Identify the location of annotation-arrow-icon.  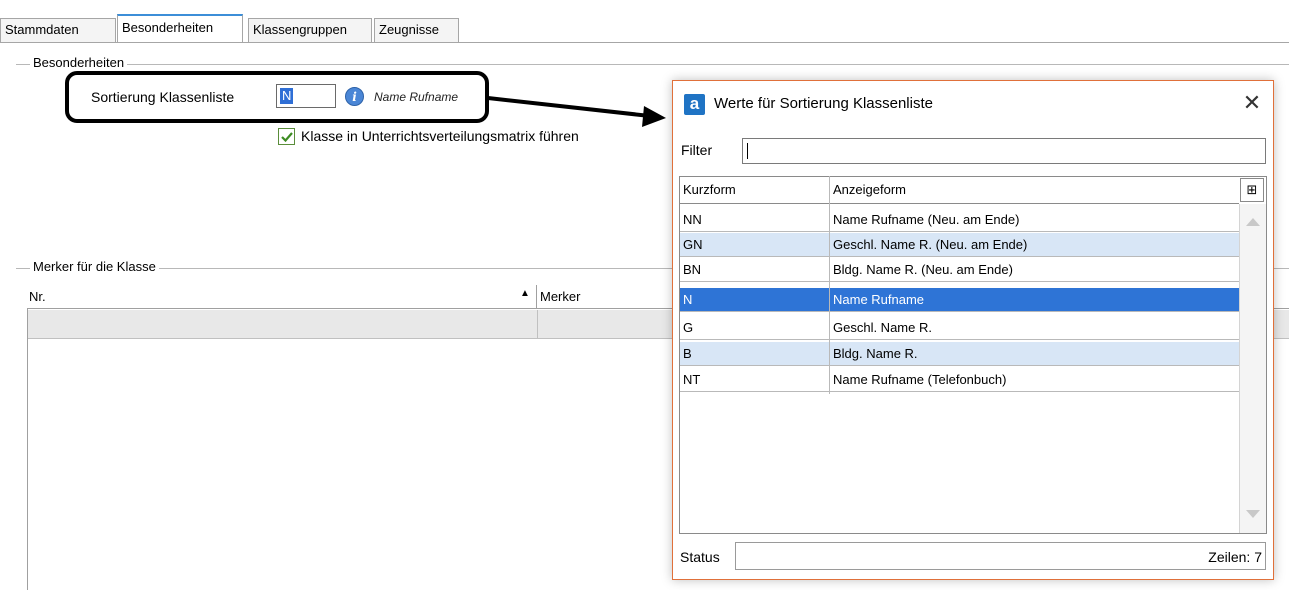
(576, 111).